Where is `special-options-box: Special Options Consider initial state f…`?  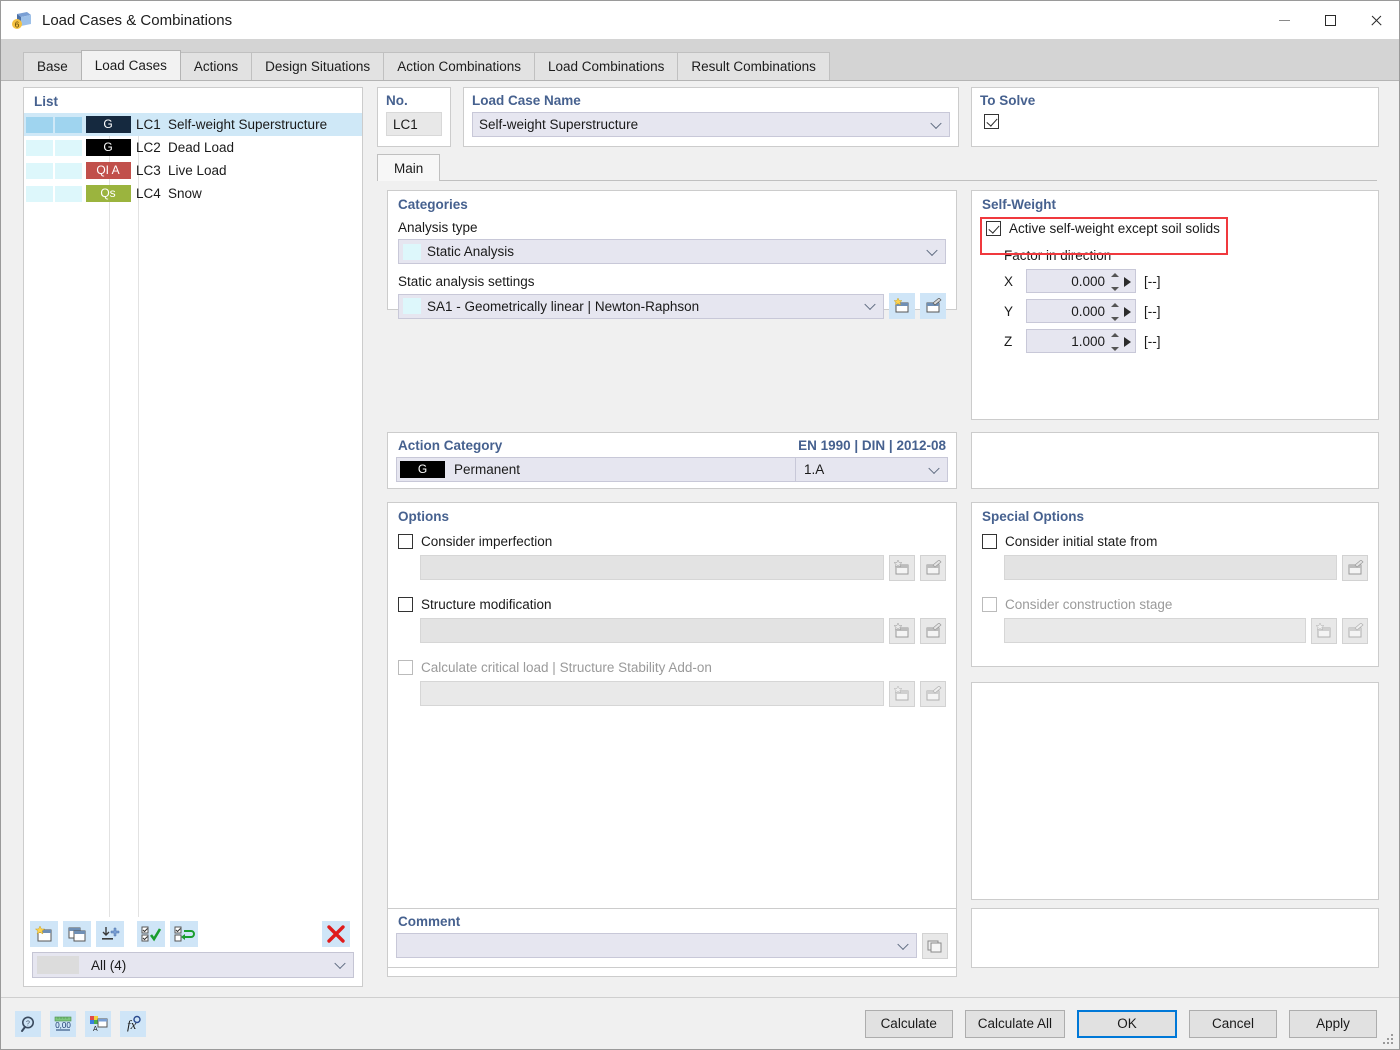
special-options-box: Special Options Consider initial state f… is located at coordinates (1175, 584).